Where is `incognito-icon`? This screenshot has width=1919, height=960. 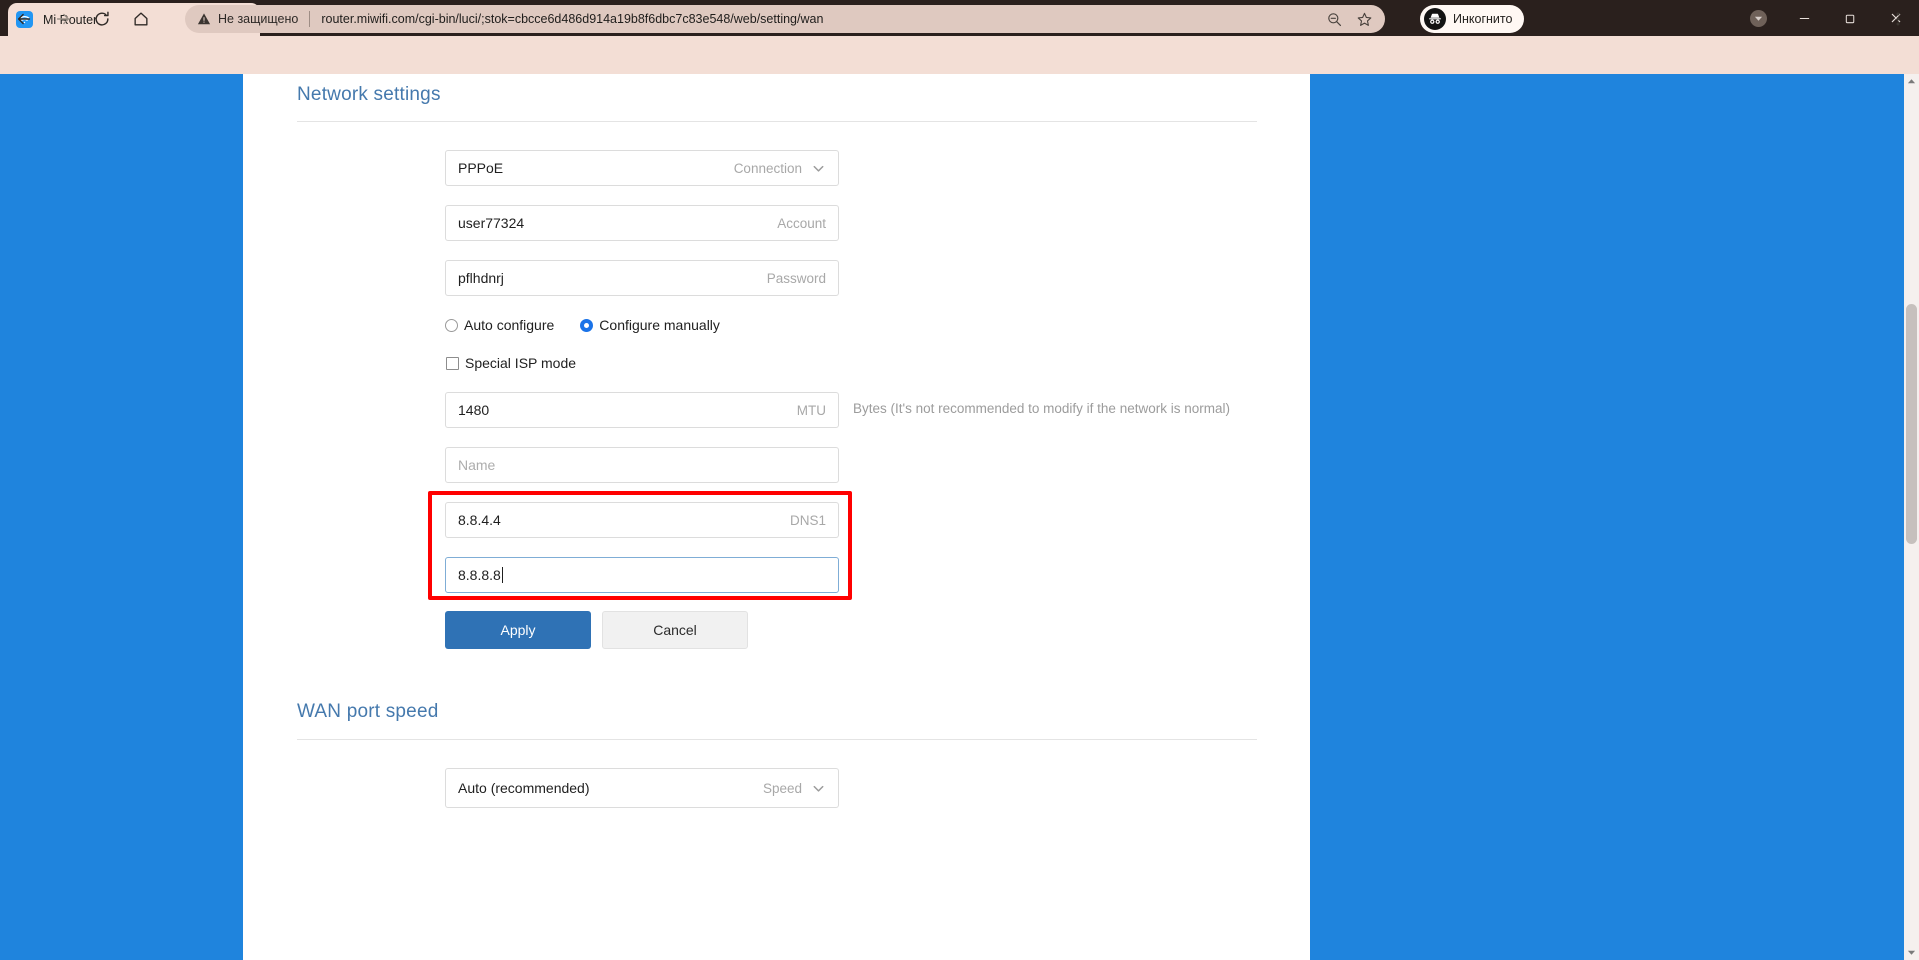
incognito-icon is located at coordinates (1435, 19).